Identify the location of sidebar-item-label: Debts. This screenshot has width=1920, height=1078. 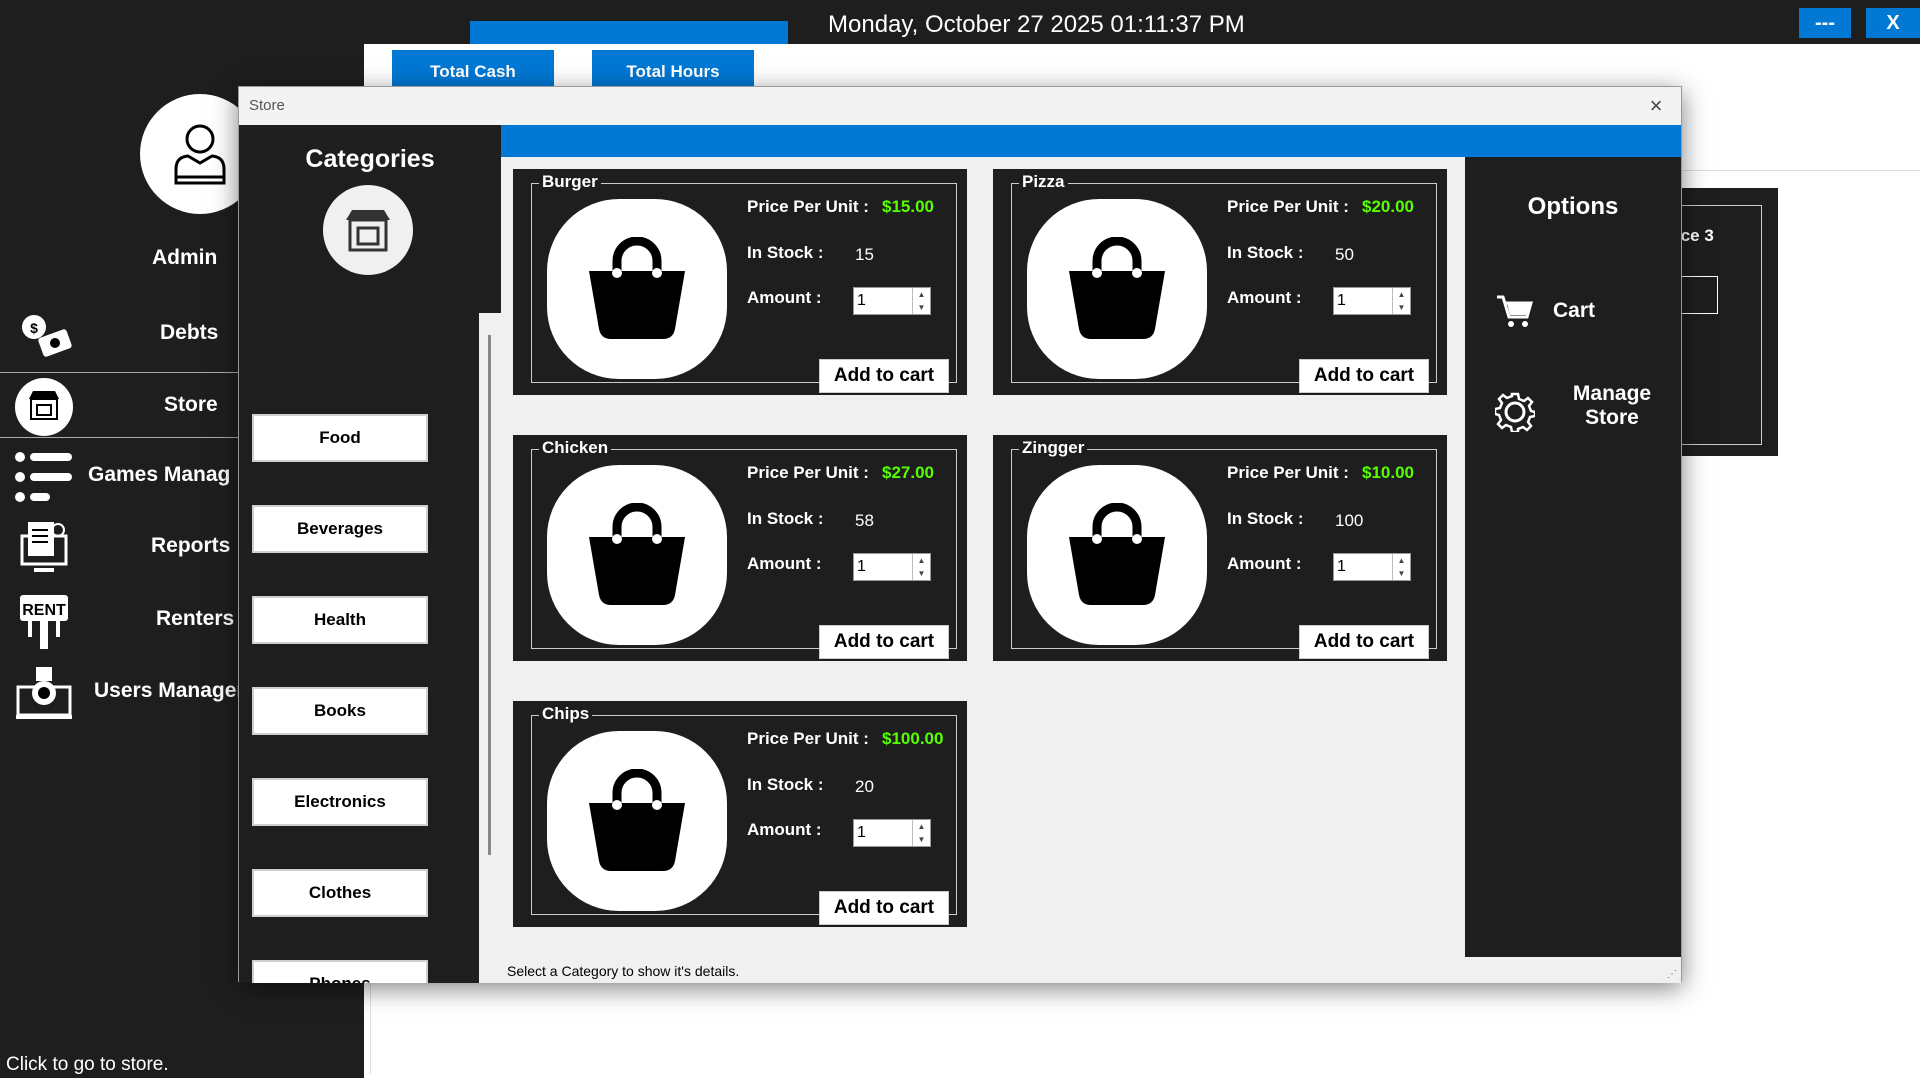
(189, 332).